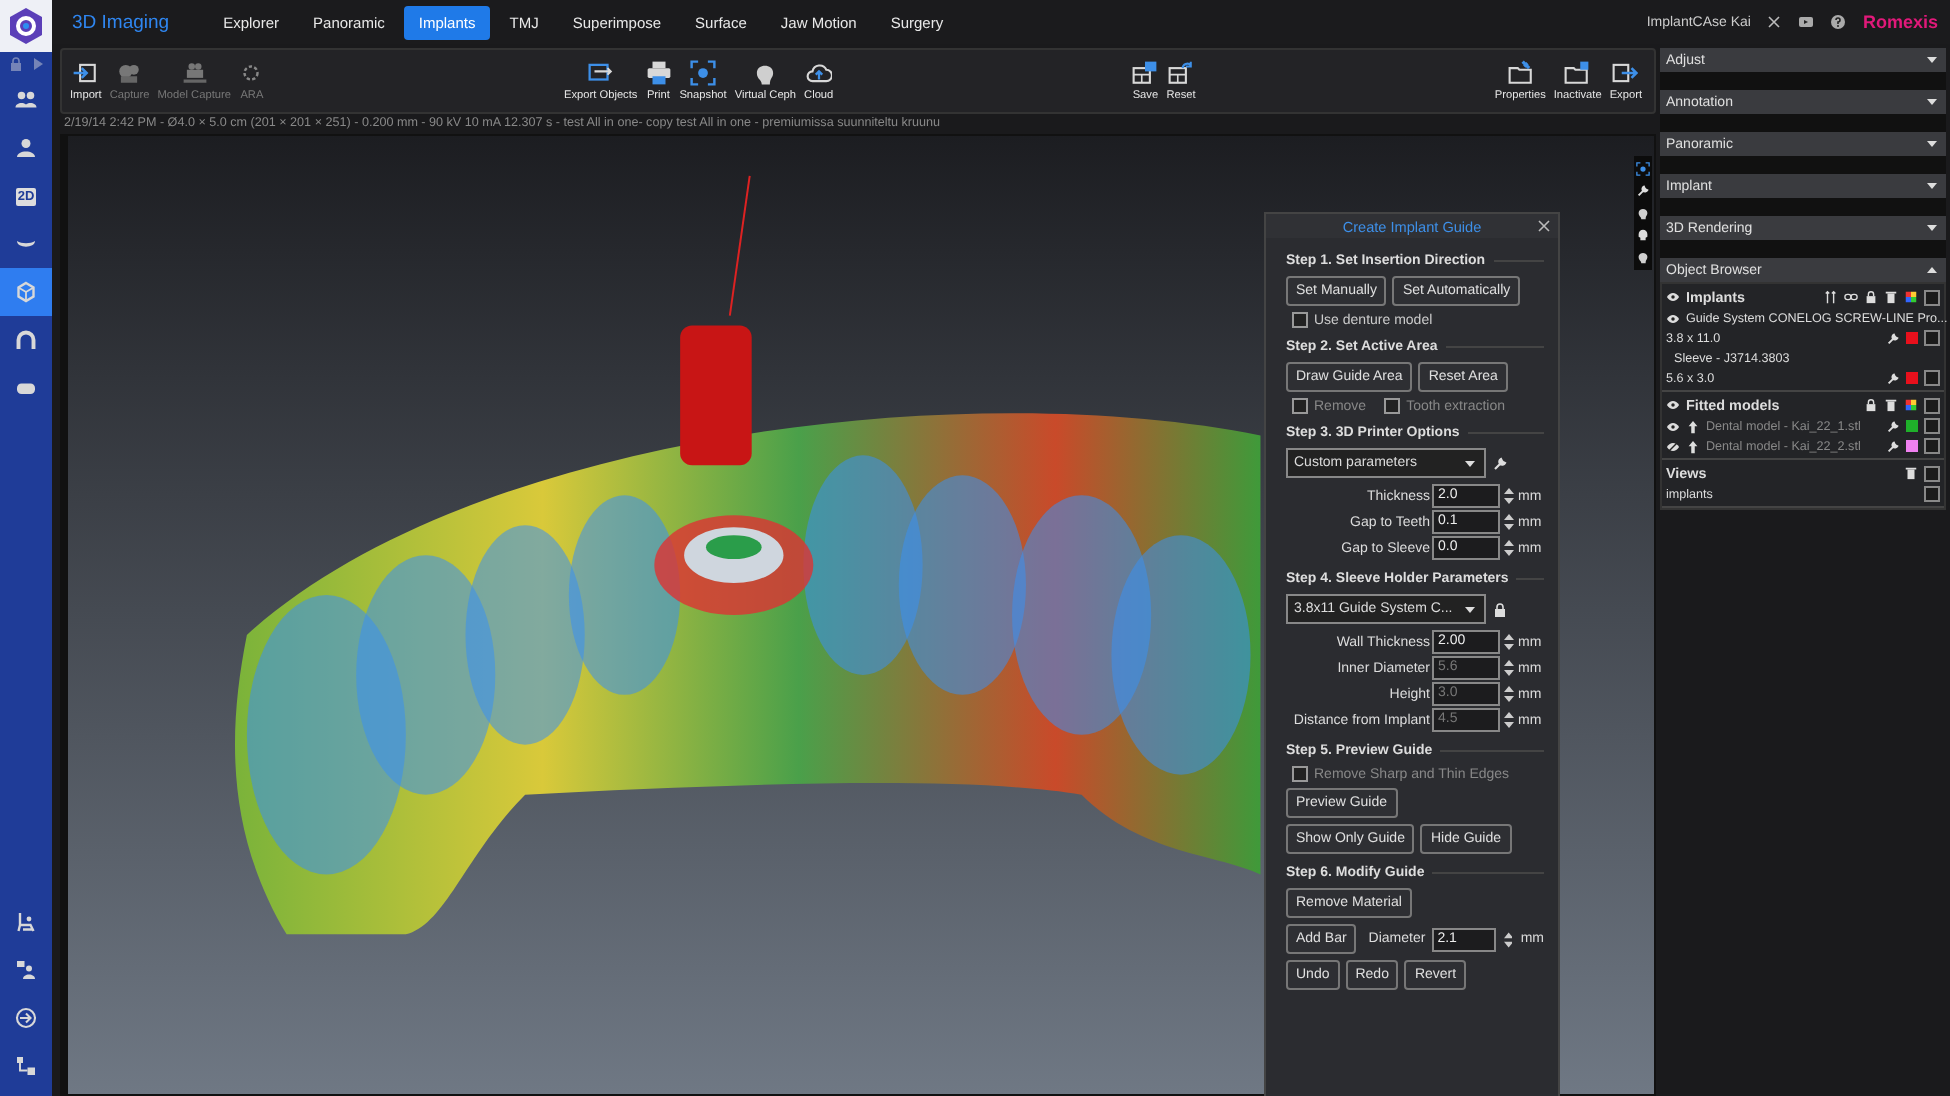  I want to click on play-icon, so click(38, 64).